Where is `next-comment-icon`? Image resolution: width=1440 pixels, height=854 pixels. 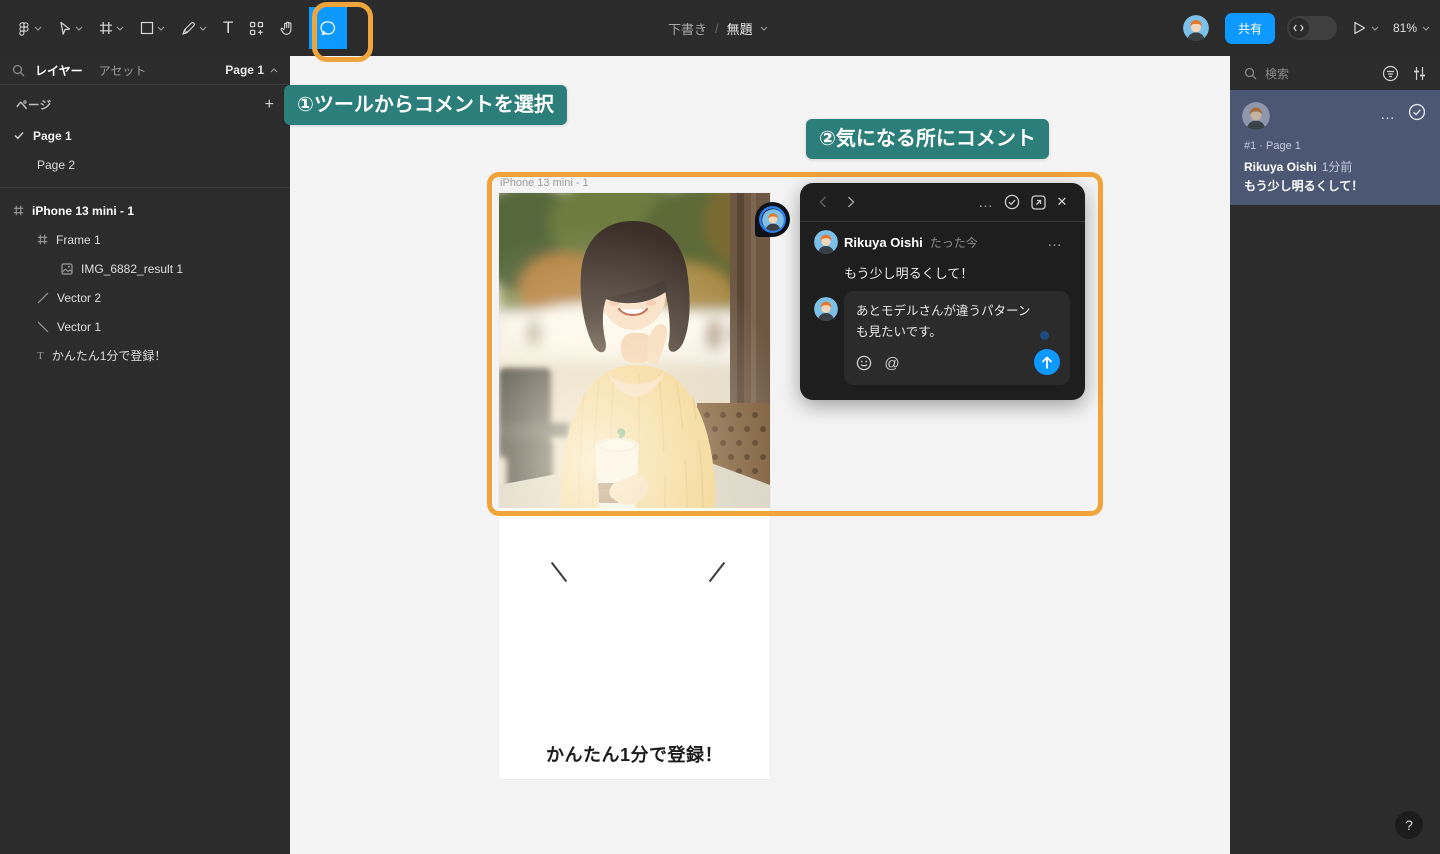
next-comment-icon is located at coordinates (851, 202).